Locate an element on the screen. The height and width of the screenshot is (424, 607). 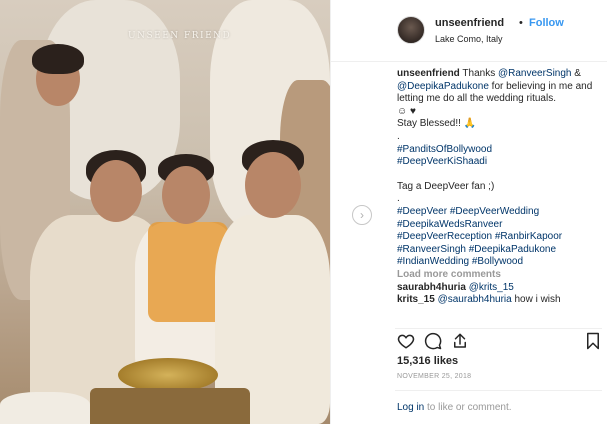
login-prompt: Log in to like or comment. is located at coordinates (454, 407).